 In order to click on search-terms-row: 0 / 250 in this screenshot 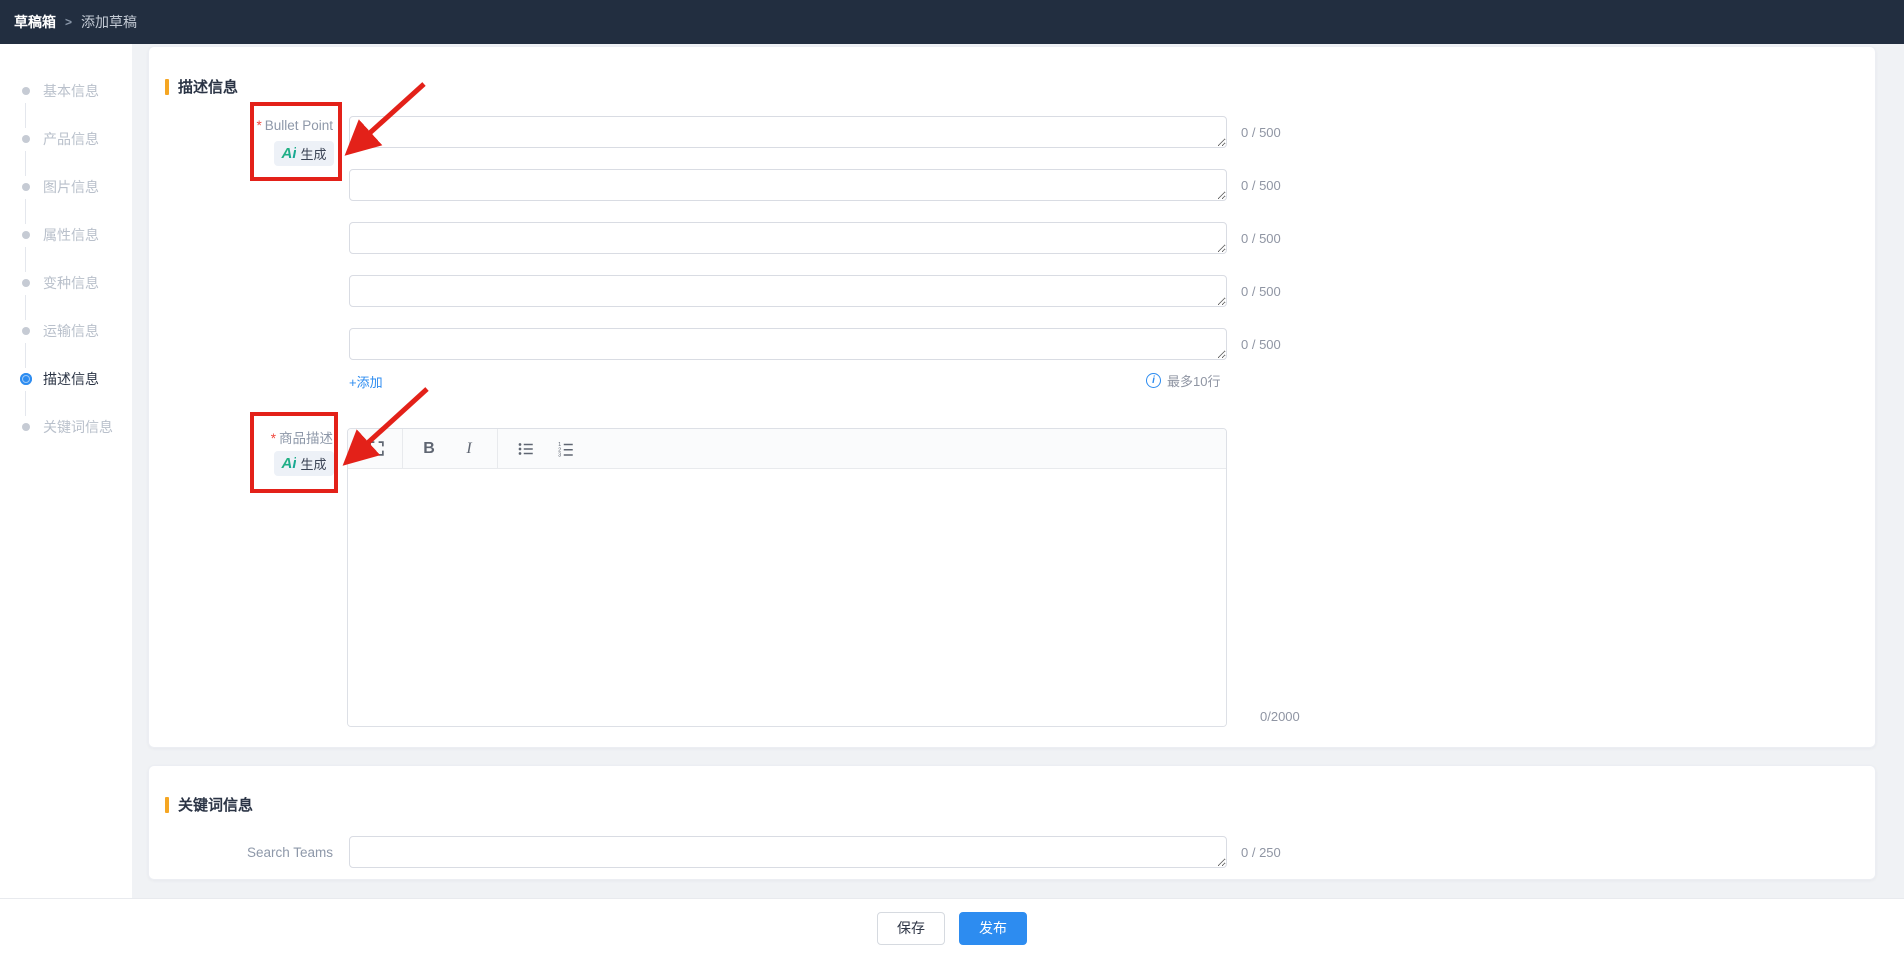, I will do `click(815, 852)`.